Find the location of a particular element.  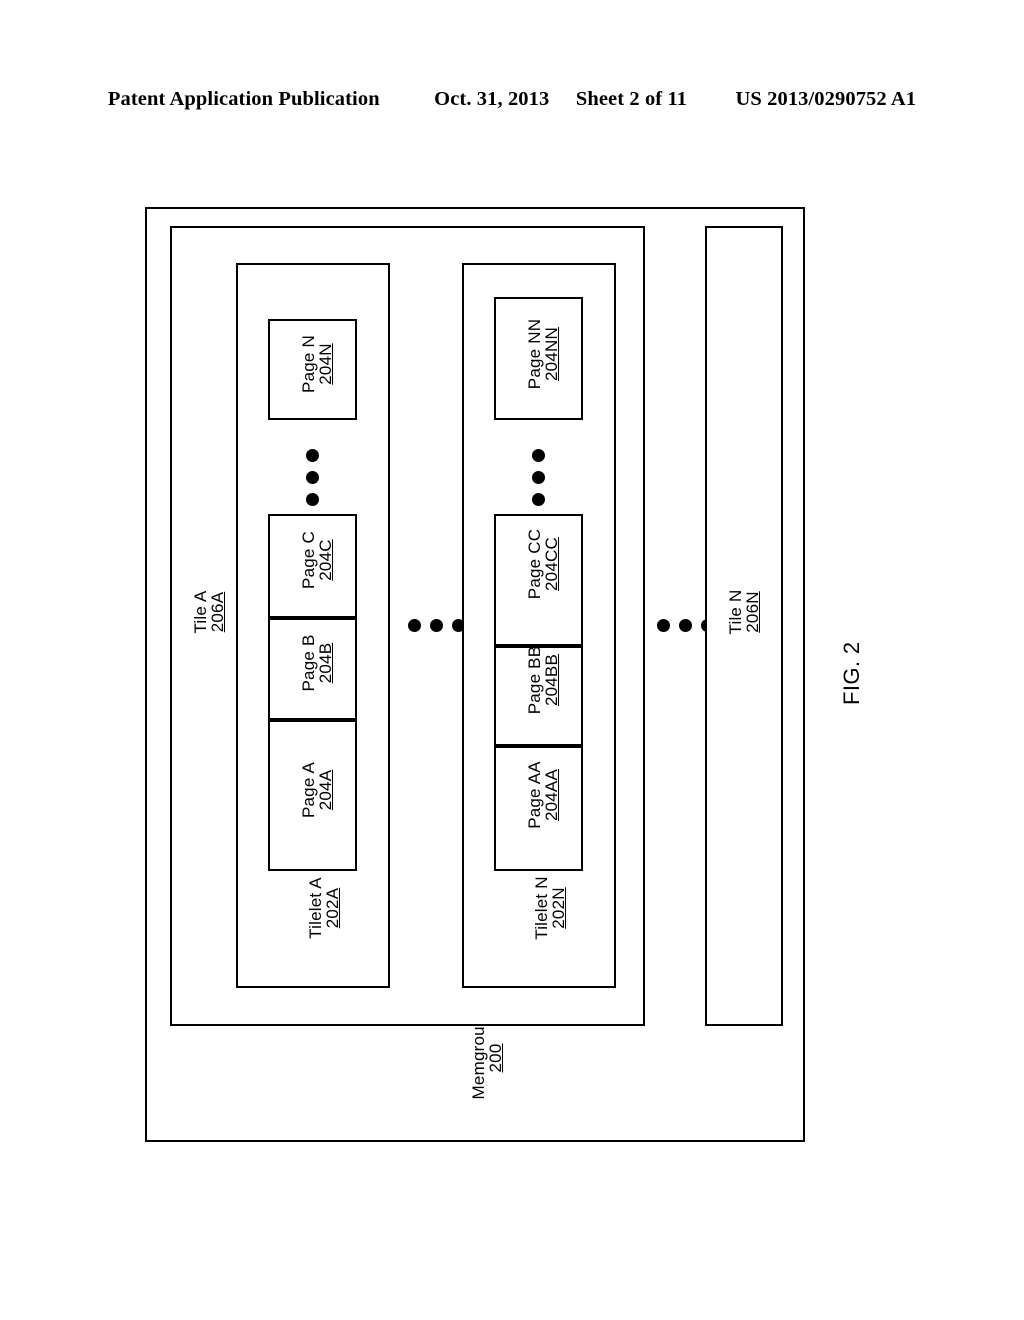

header-sheet: Sheet 2 of 11 is located at coordinates (631, 99).